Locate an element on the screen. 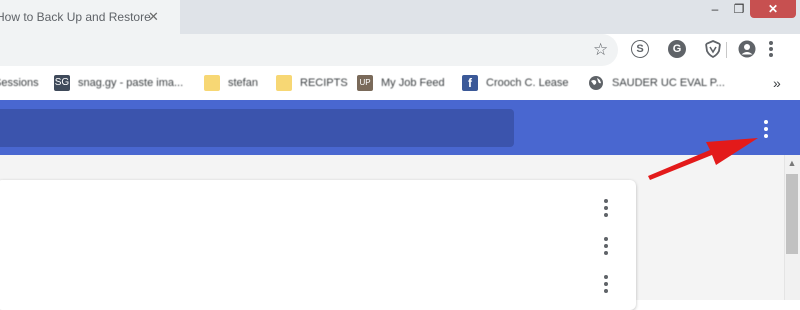  bookmark-star-icon: ☆ is located at coordinates (600, 50).